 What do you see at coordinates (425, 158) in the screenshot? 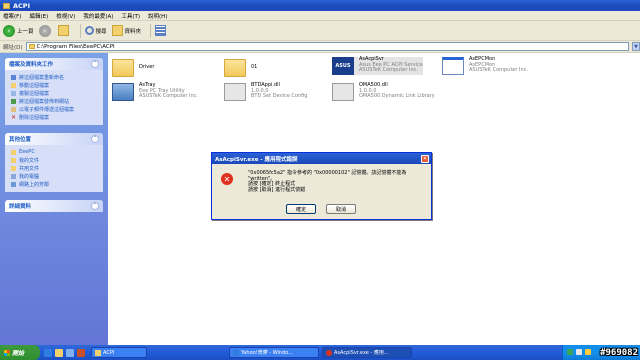
I see `close-icon: ✕` at bounding box center [425, 158].